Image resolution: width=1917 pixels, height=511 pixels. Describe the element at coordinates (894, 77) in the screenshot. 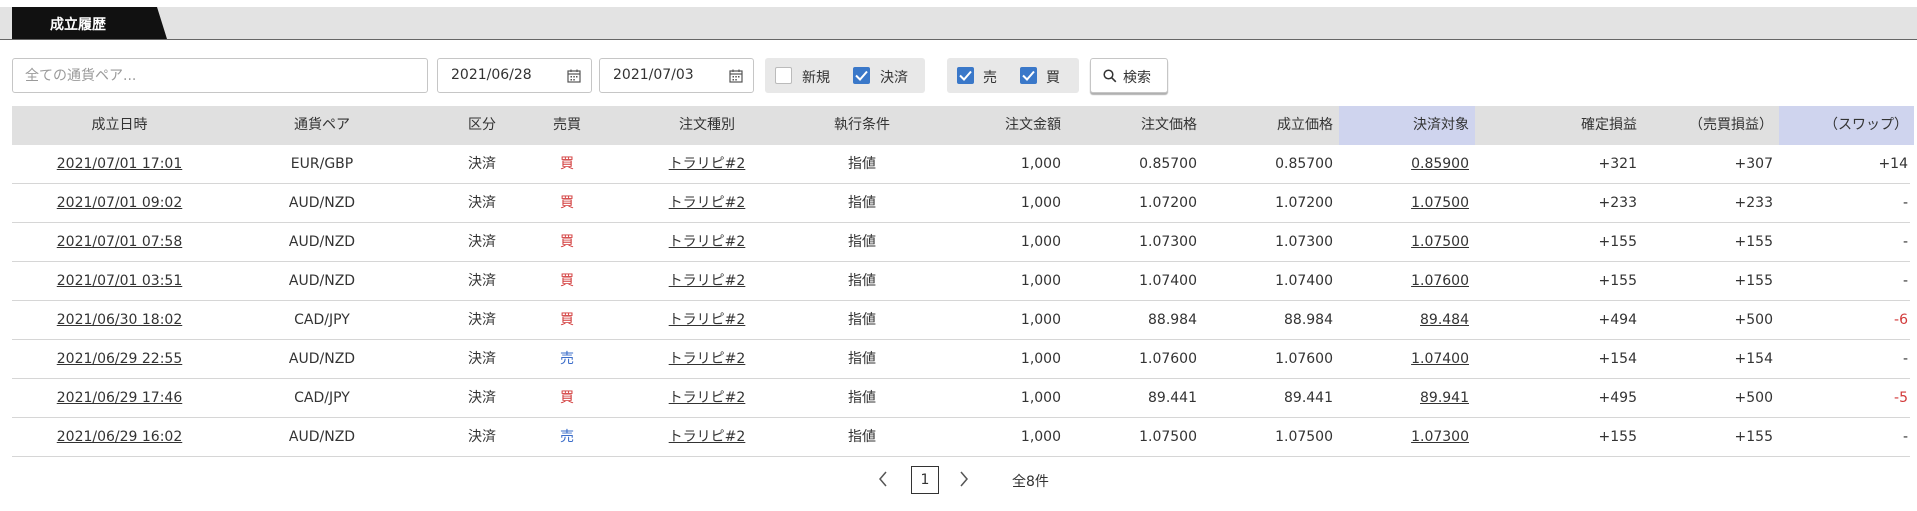

I see `settle-checkbox-label: 決済` at that location.